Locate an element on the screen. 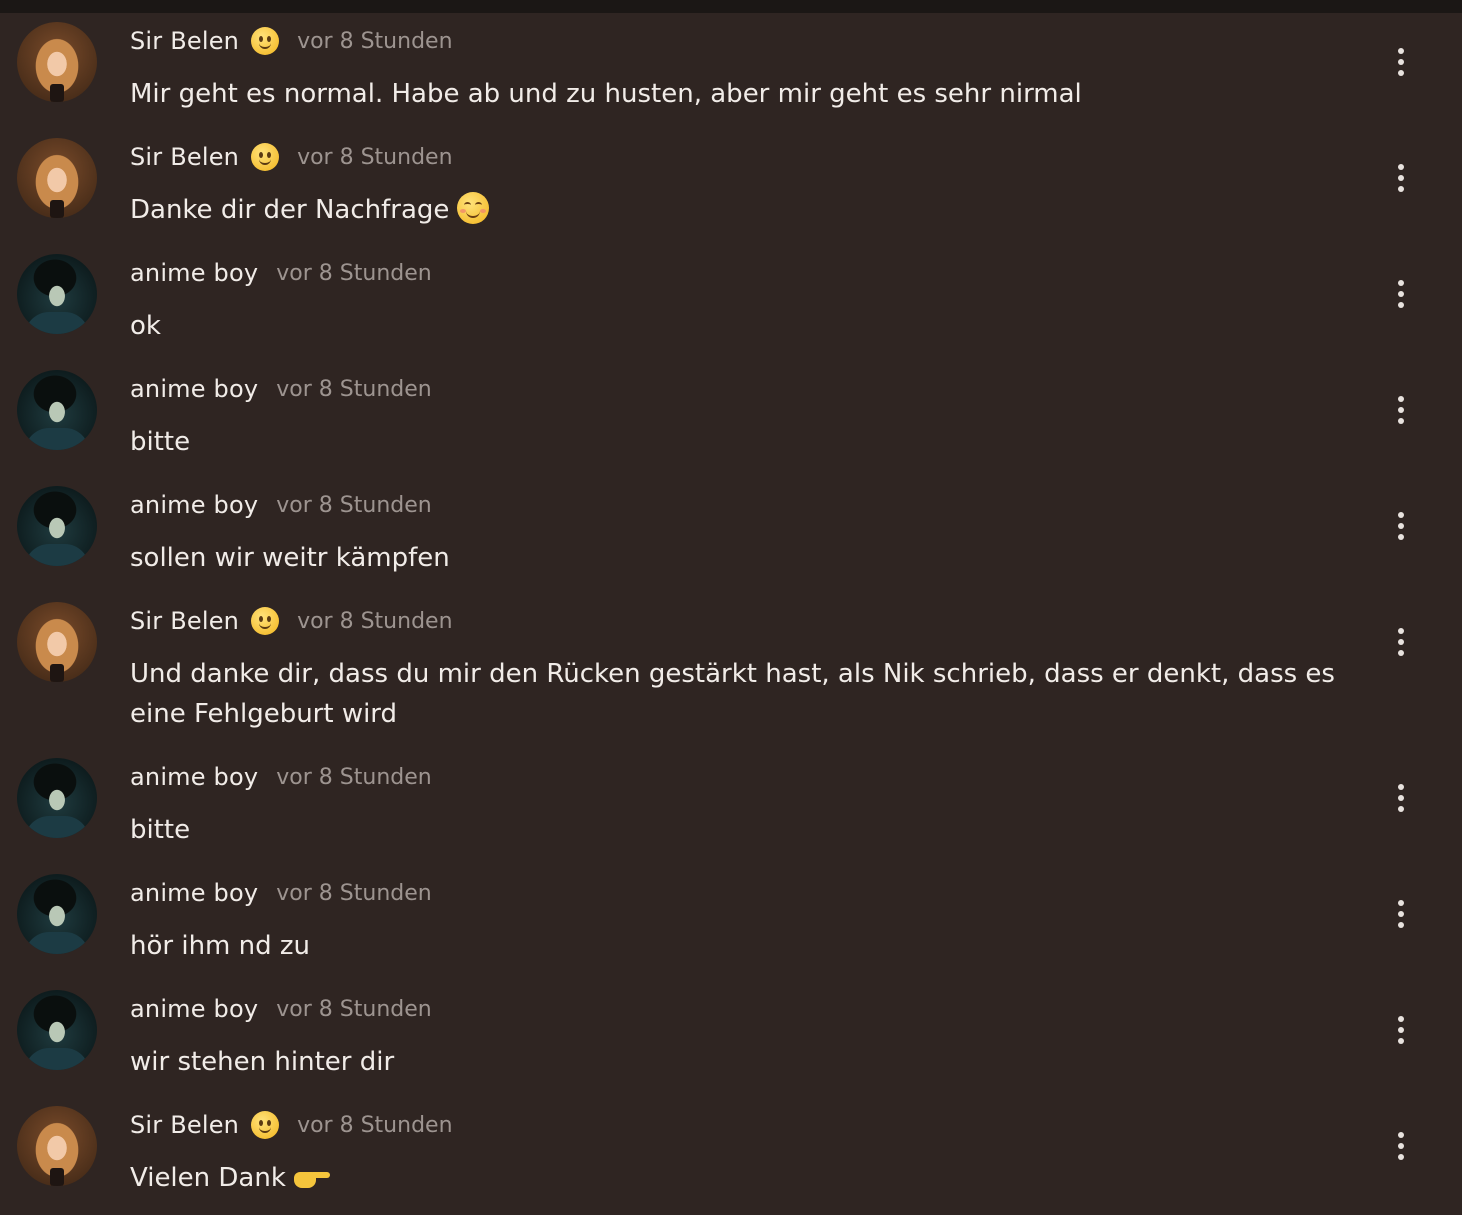 This screenshot has width=1462, height=1215. message-item: Sir Belen vor 8 Stunden Vielen Dank is located at coordinates (731, 1156).